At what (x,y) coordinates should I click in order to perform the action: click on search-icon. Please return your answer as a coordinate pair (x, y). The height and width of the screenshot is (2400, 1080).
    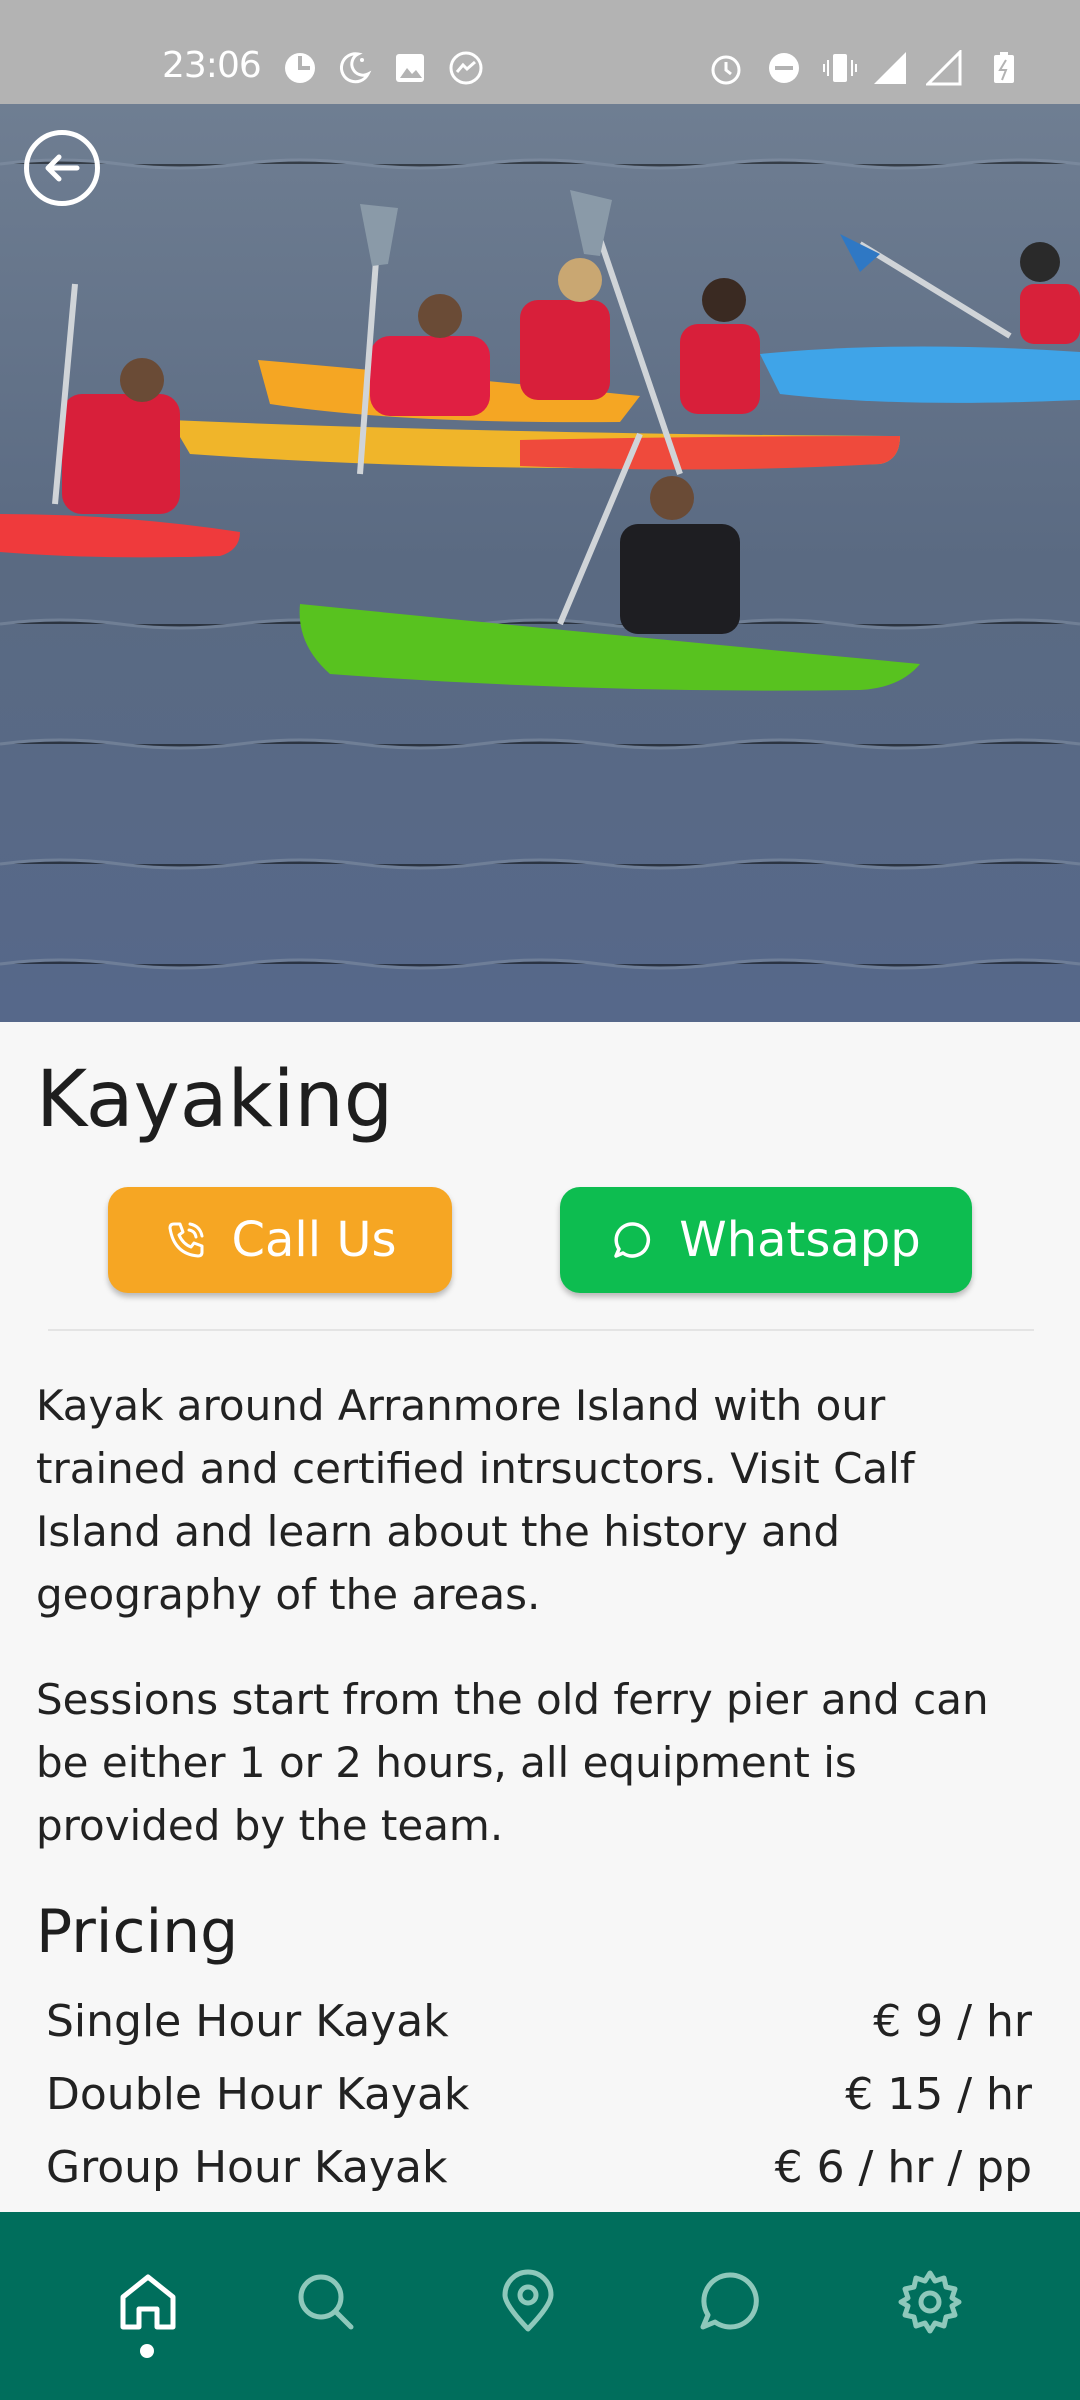
    Looking at the image, I should click on (326, 2302).